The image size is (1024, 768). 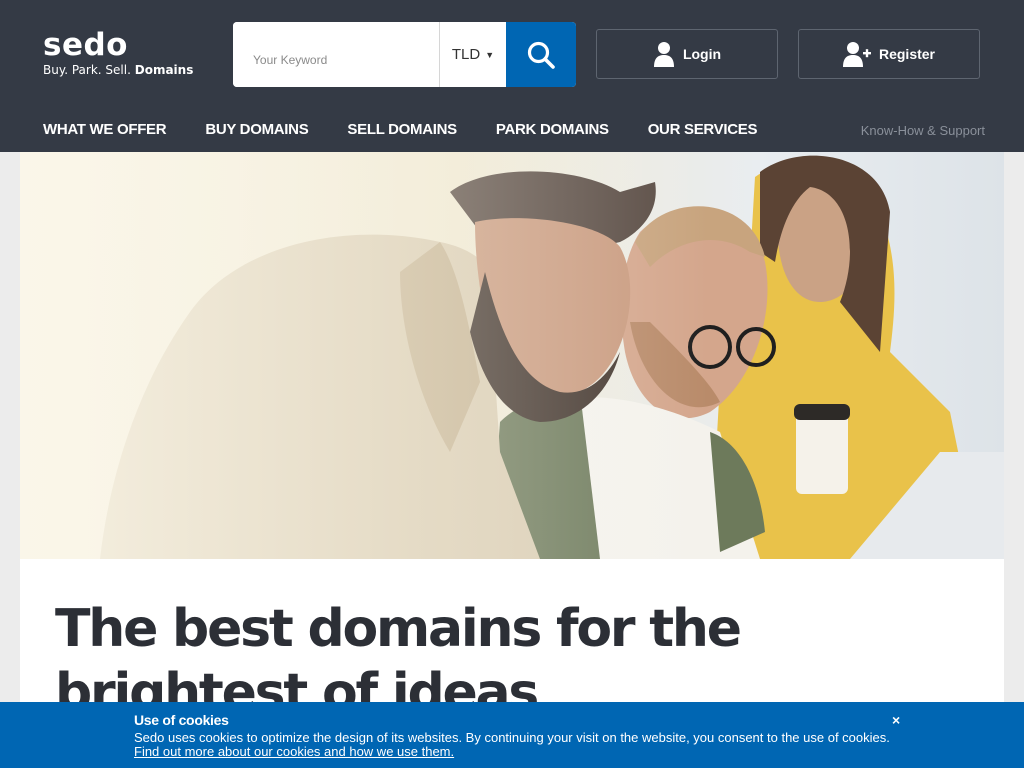 I want to click on logo-tagline: Buy. Park. Sell. Domains, so click(x=118, y=70).